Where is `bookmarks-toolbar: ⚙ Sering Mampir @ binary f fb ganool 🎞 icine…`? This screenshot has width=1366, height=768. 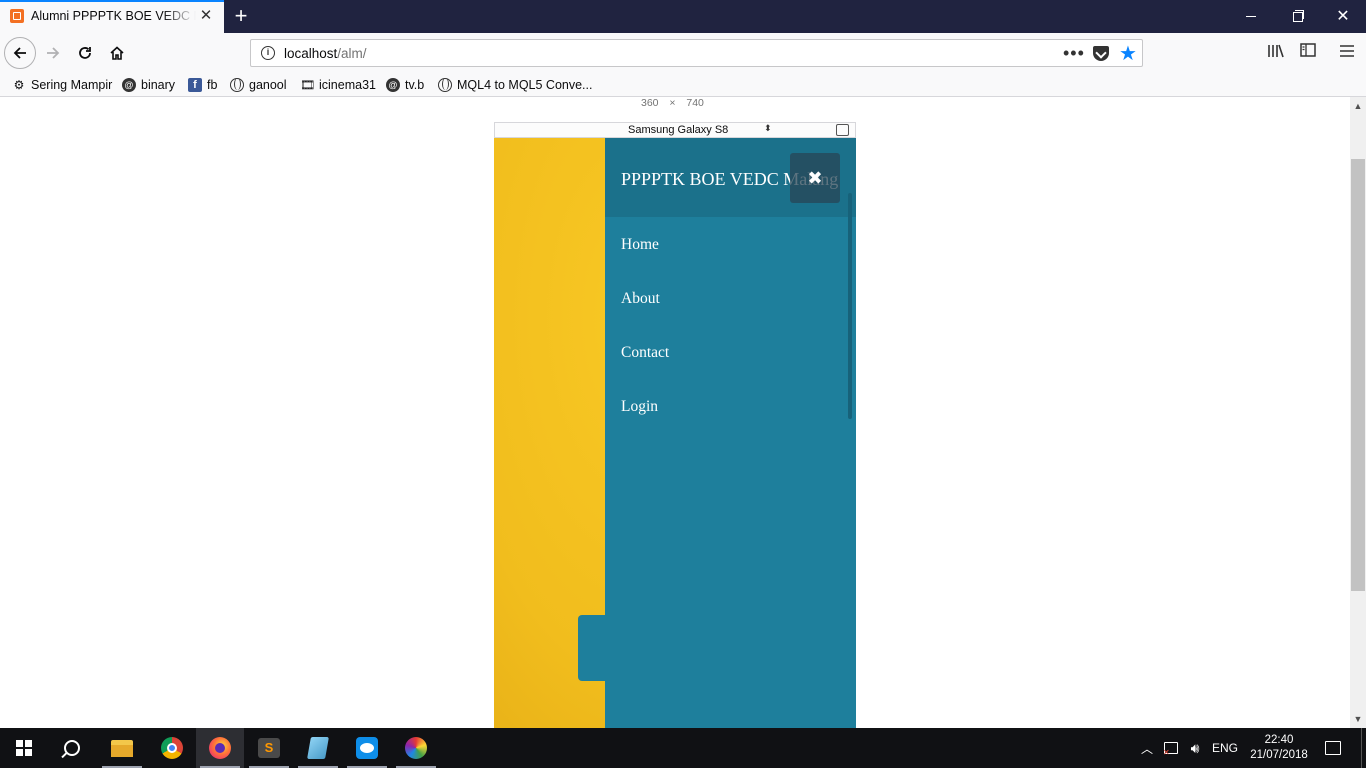
bookmarks-toolbar: ⚙ Sering Mampir @ binary f fb ganool 🎞 icine… is located at coordinates (683, 85).